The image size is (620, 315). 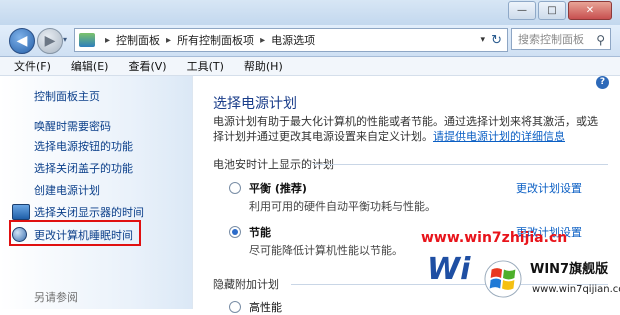 I want to click on menu-bar: 文件(F) 编辑(E) 查看(V) 工具(T) 帮助(H), so click(x=310, y=66).